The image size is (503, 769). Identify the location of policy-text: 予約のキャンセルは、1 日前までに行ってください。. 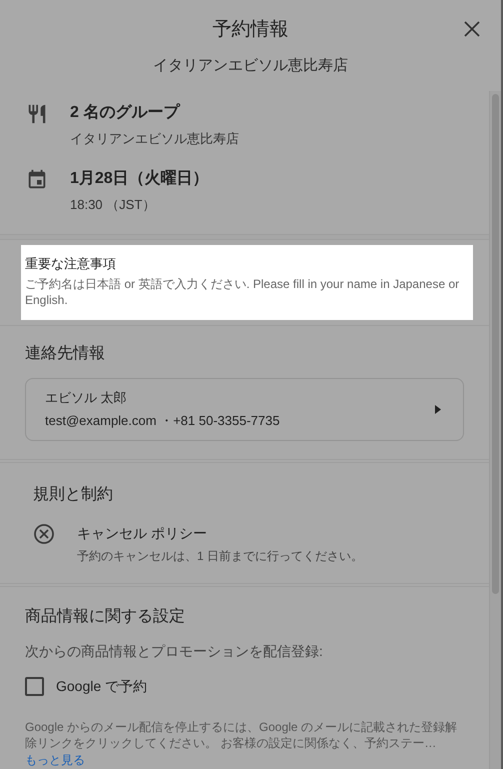
(220, 556).